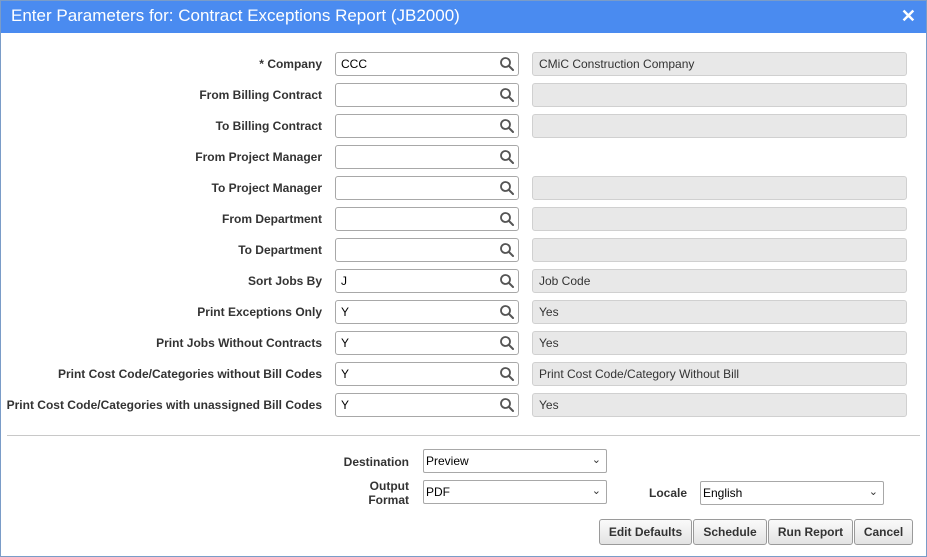 The image size is (927, 557). I want to click on close-icon: ✕, so click(908, 16).